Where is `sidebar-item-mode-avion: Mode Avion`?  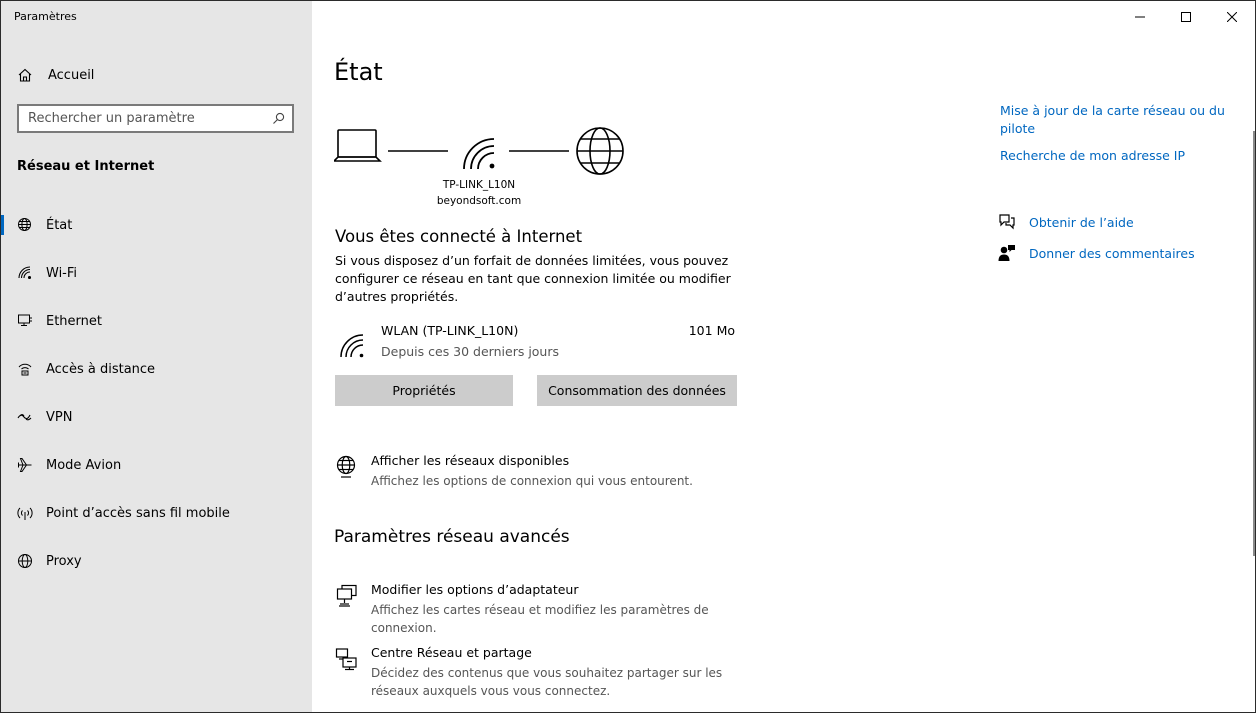 sidebar-item-mode-avion: Mode Avion is located at coordinates (156, 465).